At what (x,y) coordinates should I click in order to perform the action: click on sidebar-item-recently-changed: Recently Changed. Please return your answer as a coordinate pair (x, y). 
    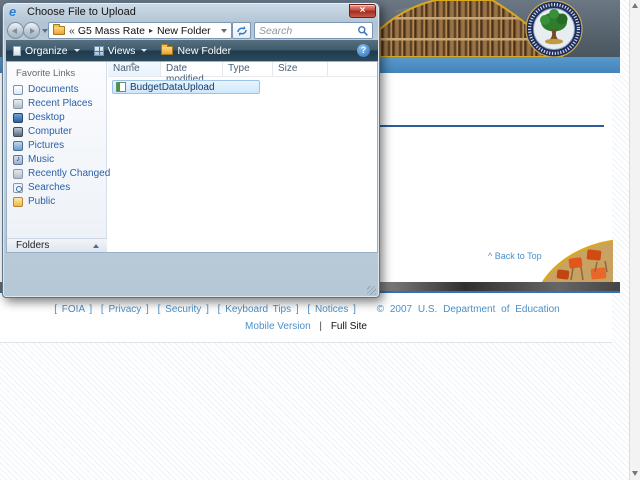
    Looking at the image, I should click on (61, 173).